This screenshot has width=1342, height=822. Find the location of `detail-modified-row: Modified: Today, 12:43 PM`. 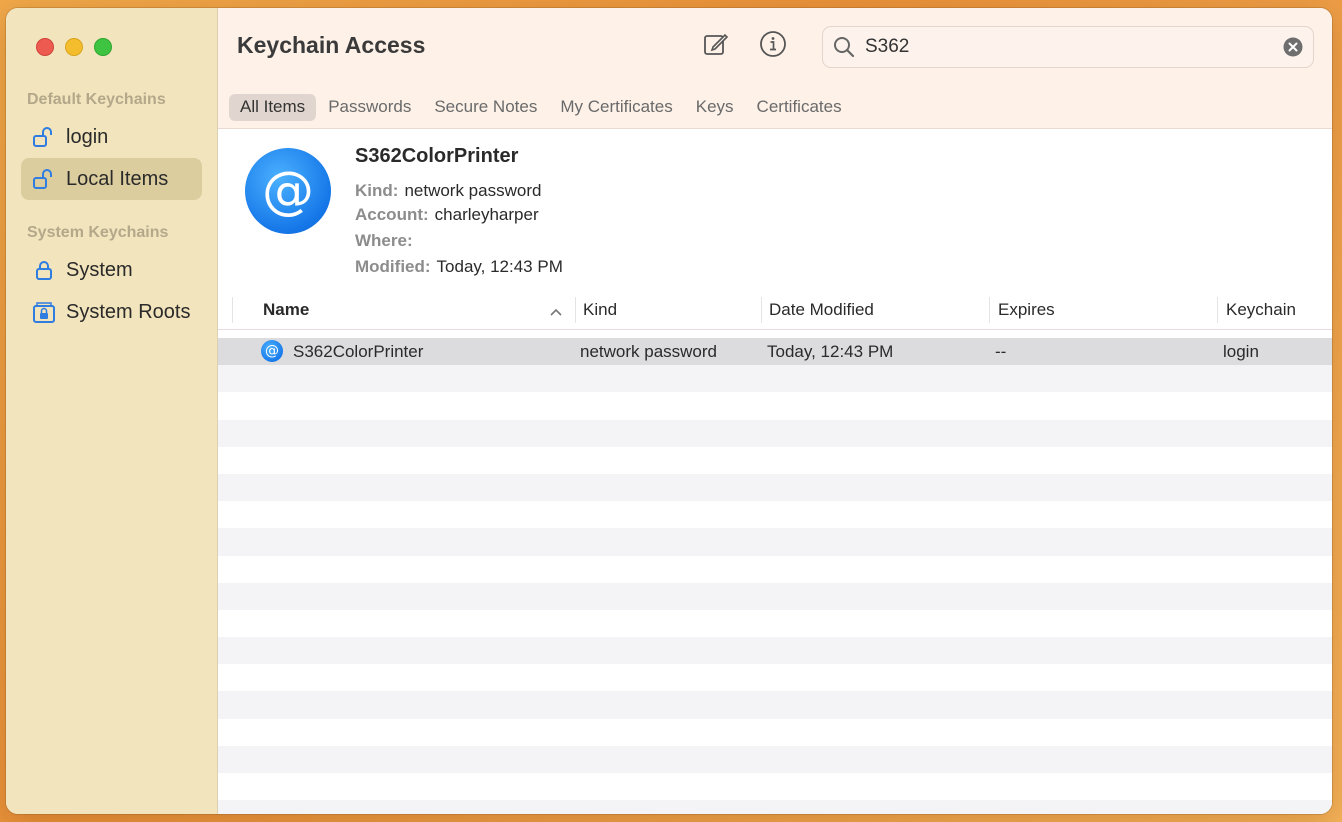

detail-modified-row: Modified: Today, 12:43 PM is located at coordinates (459, 267).